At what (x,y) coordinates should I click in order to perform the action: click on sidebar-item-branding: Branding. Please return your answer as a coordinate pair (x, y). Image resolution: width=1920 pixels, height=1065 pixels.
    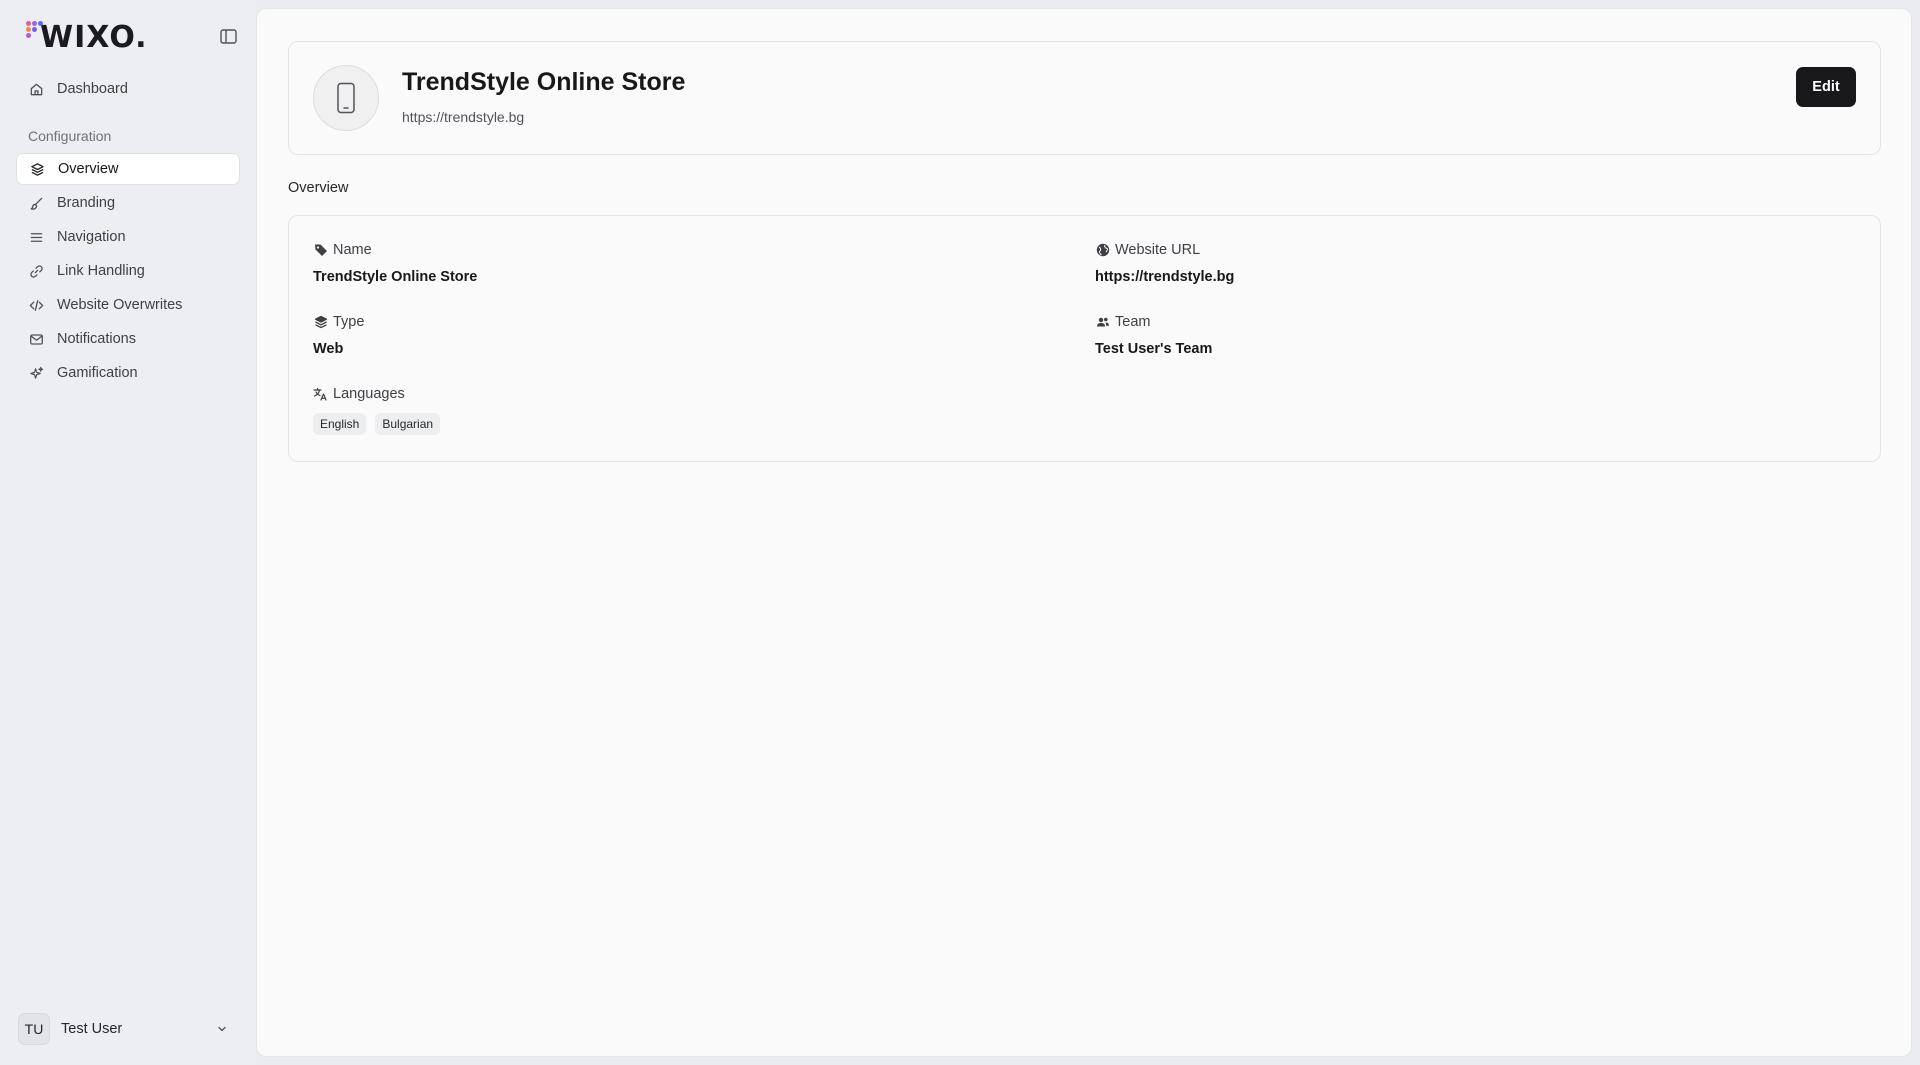
    Looking at the image, I should click on (128, 203).